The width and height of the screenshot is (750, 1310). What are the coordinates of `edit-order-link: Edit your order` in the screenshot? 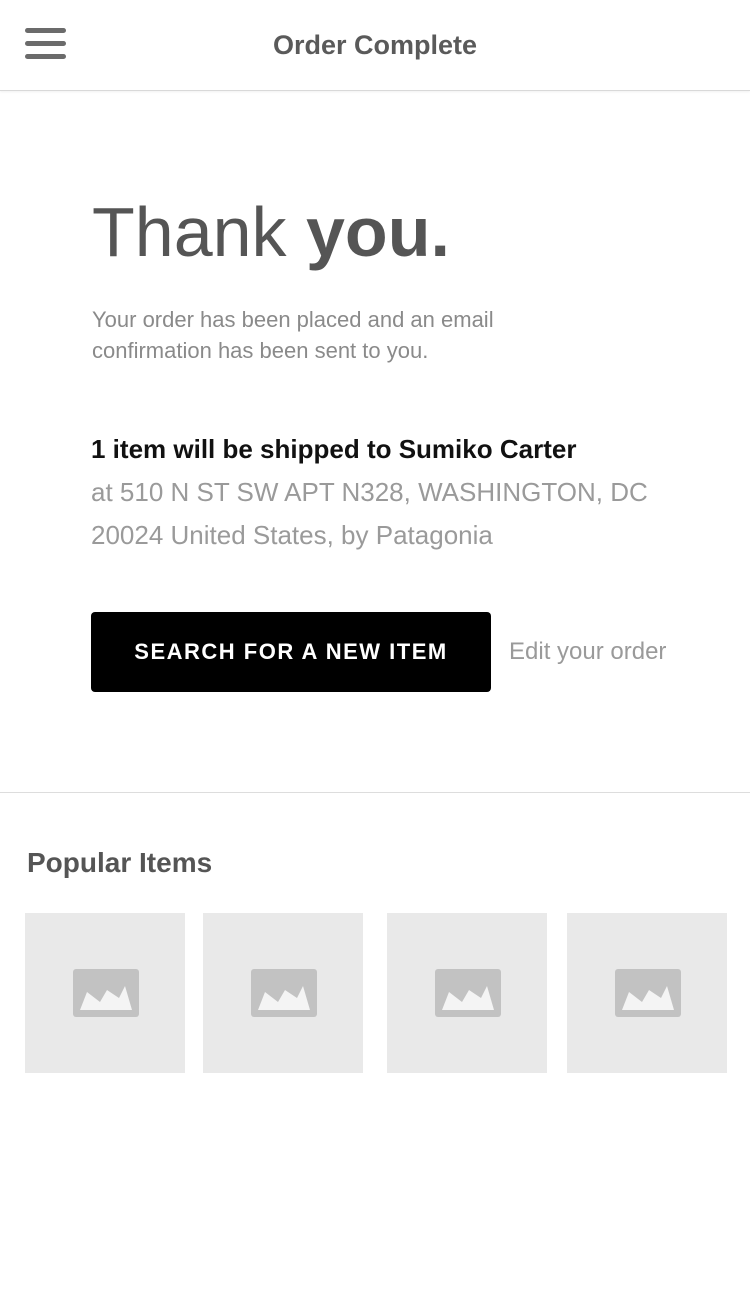 It's located at (587, 652).